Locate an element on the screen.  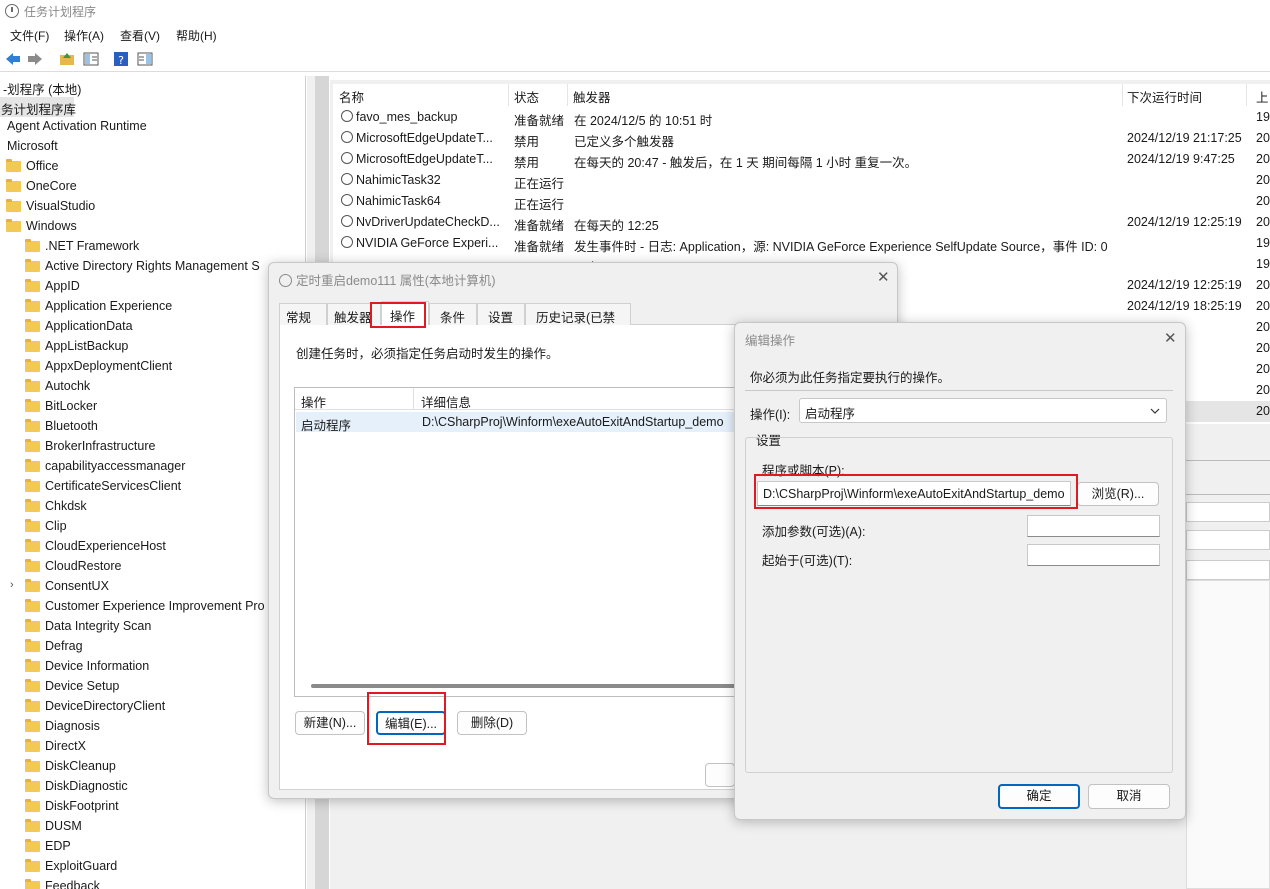
menu-action: 操作(A) is located at coordinates (84, 35).